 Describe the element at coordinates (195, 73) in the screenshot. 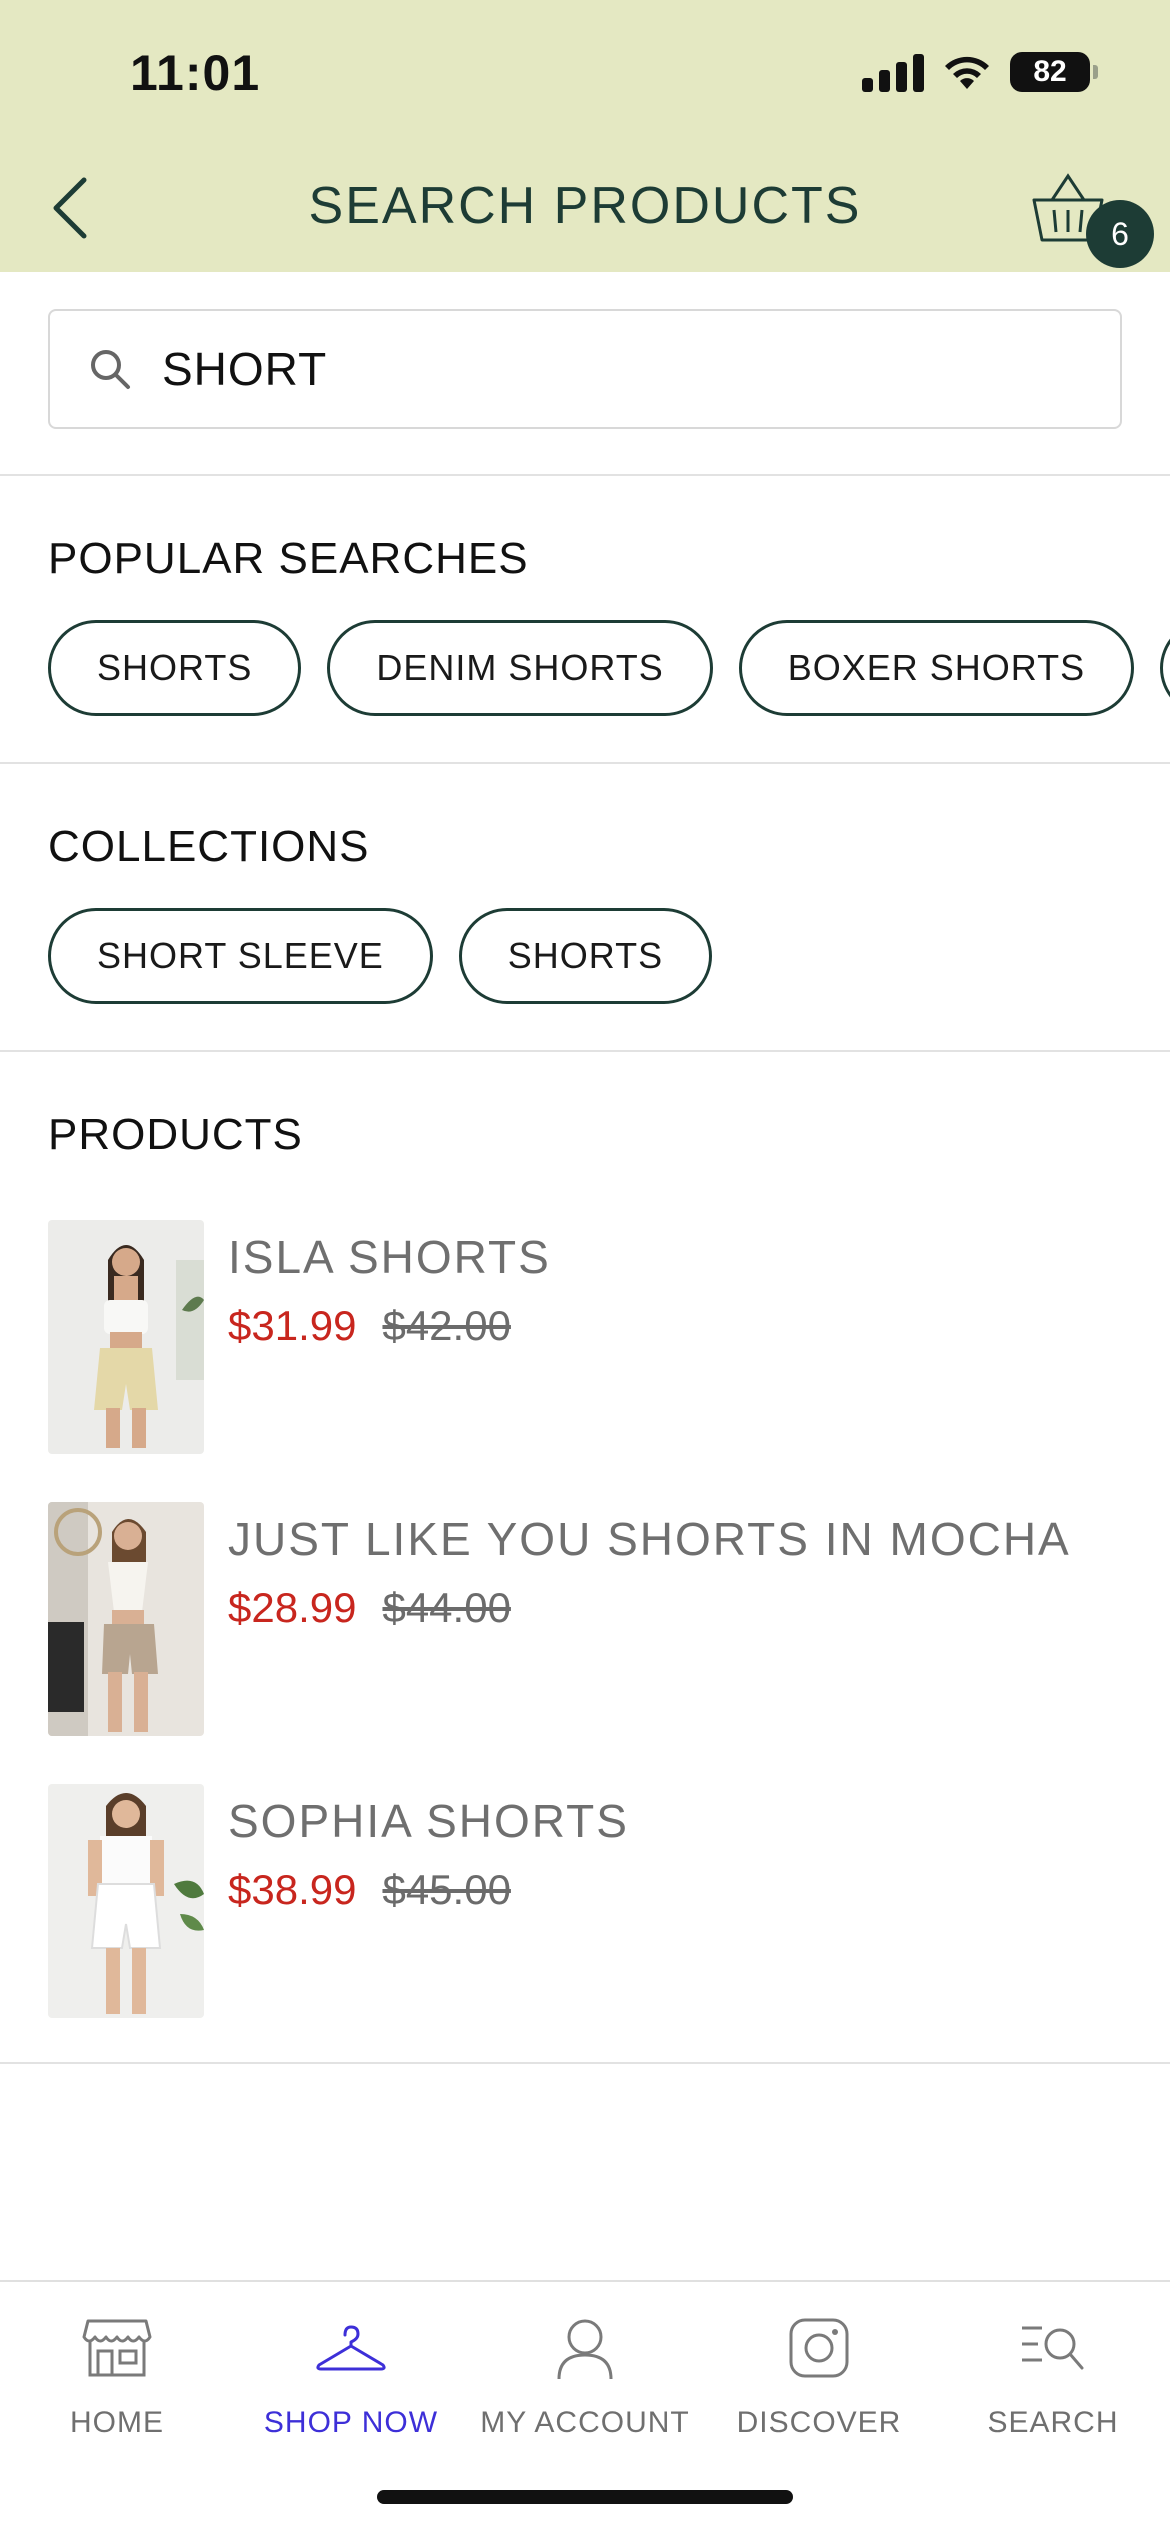

I see `status-time: 11:01` at that location.